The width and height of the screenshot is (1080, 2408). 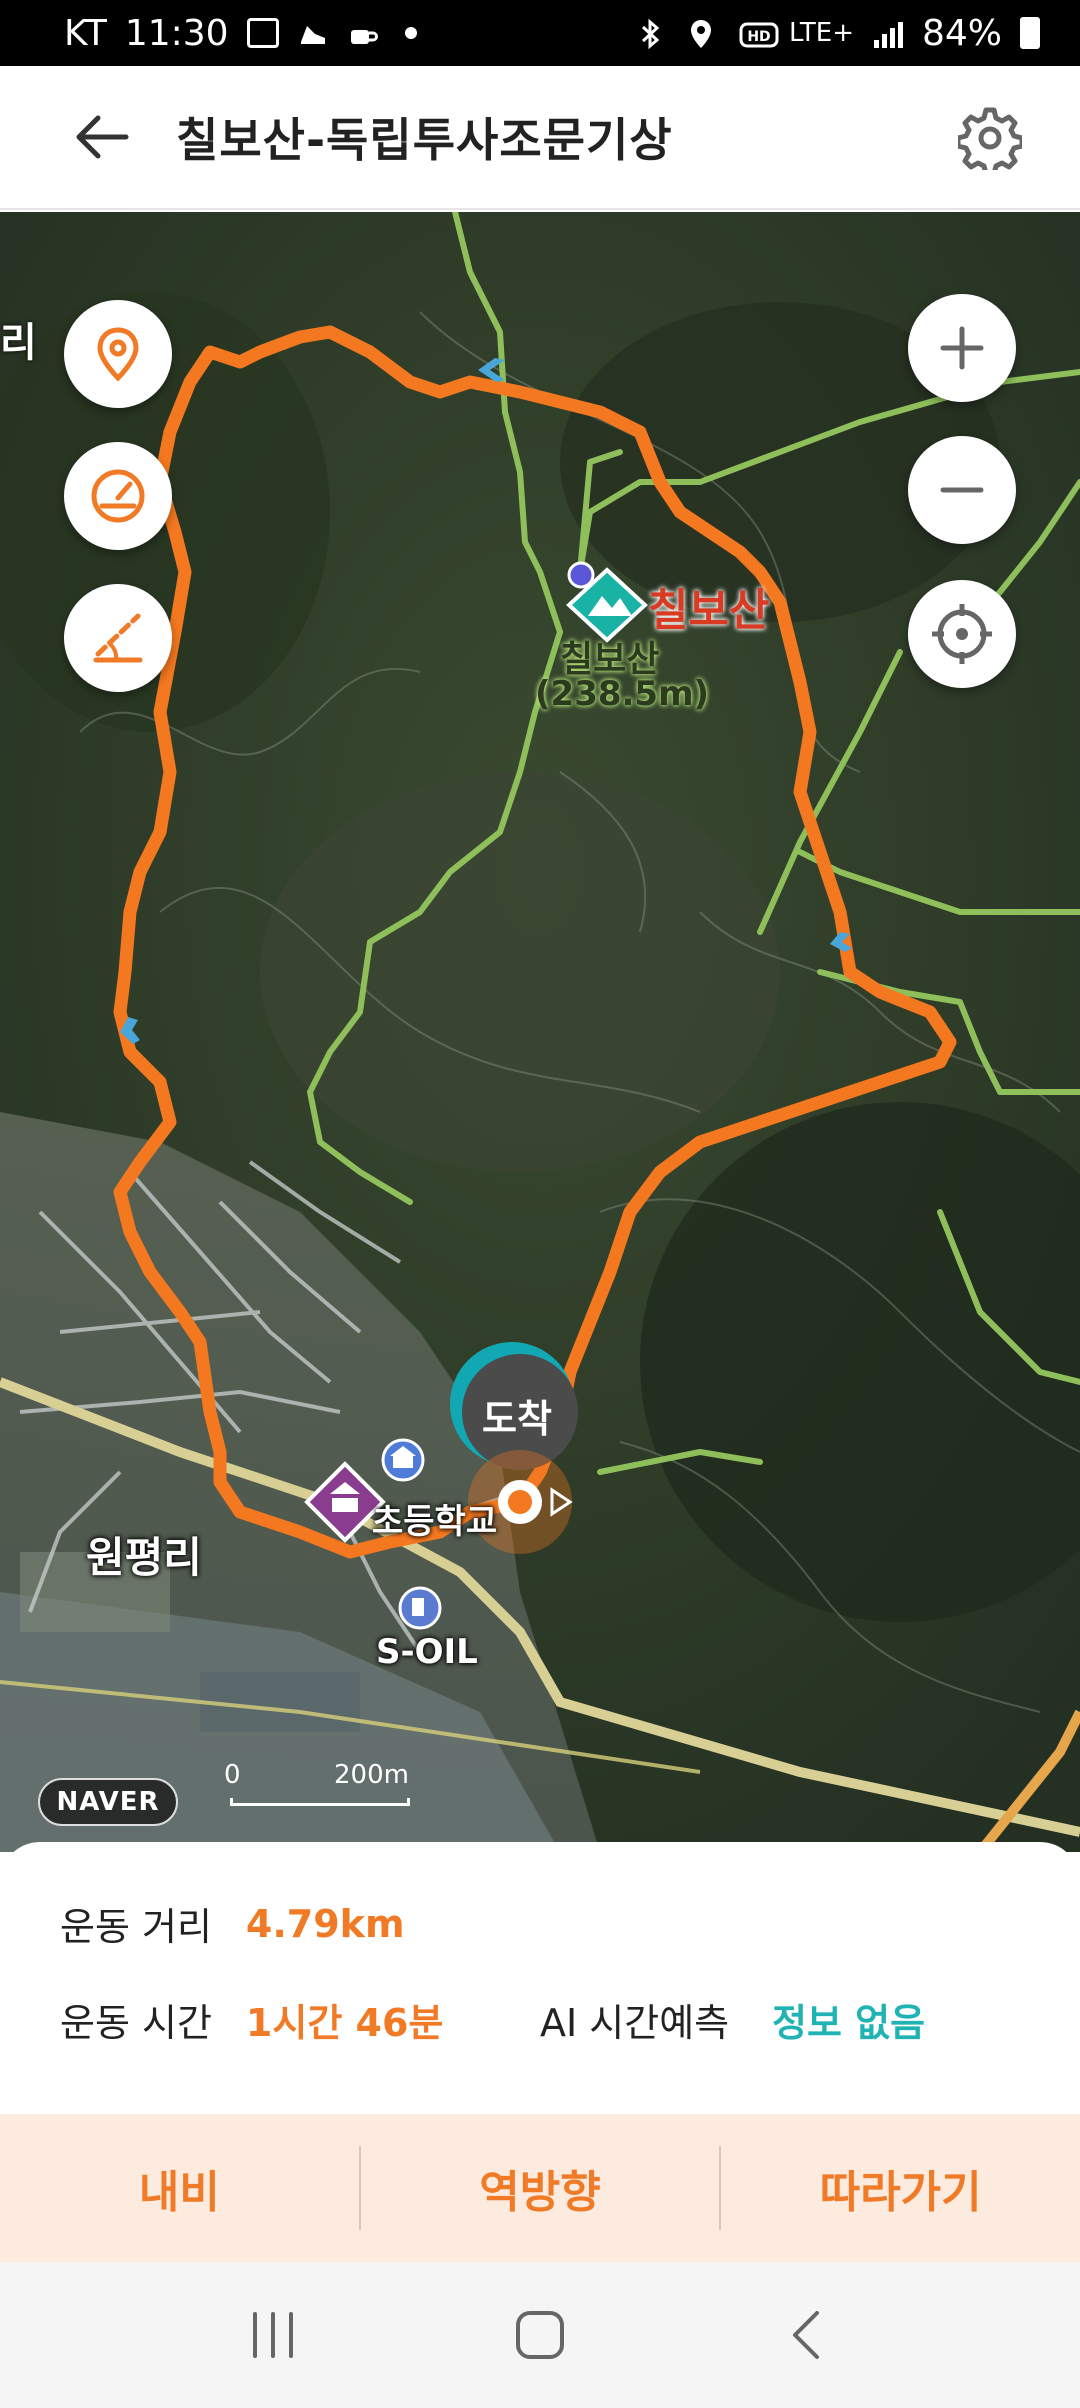 What do you see at coordinates (435, 1522) in the screenshot?
I see `school-label: 초등학교` at bounding box center [435, 1522].